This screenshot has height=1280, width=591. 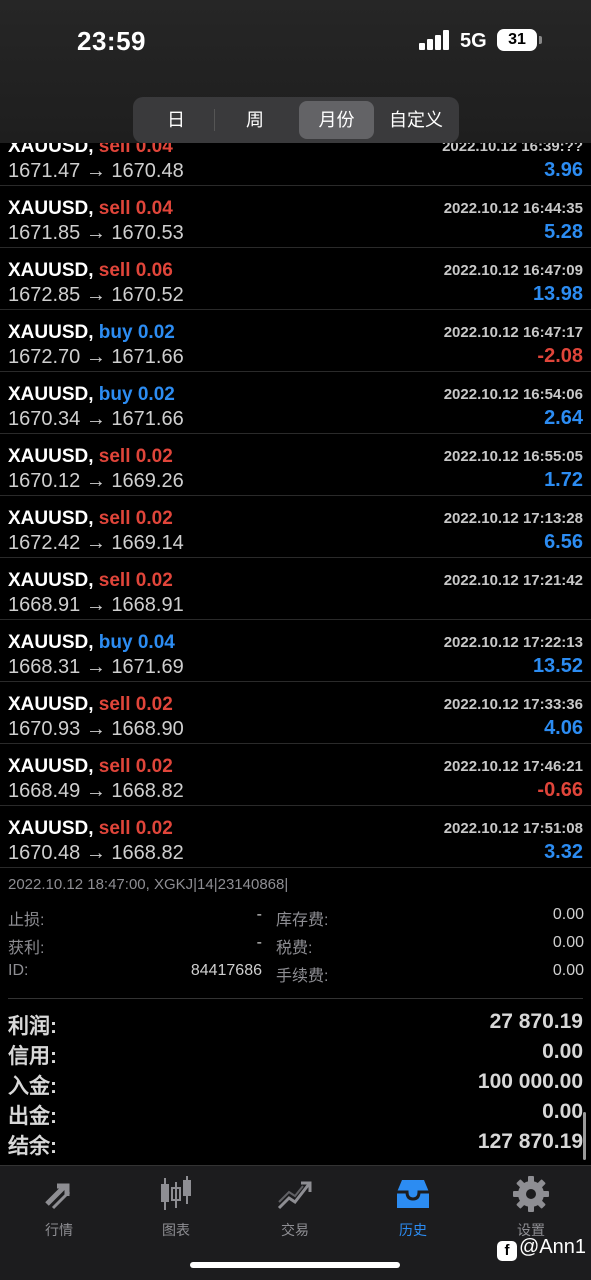 What do you see at coordinates (294, 948) in the screenshot?
I see `tax-label: 税费:` at bounding box center [294, 948].